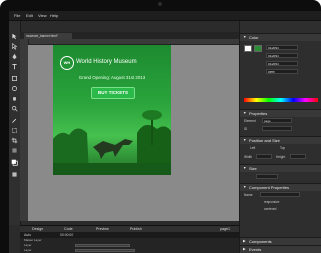 This screenshot has height=253, width=321. Describe the element at coordinates (42, 15) in the screenshot. I see `menu-view: View` at that location.